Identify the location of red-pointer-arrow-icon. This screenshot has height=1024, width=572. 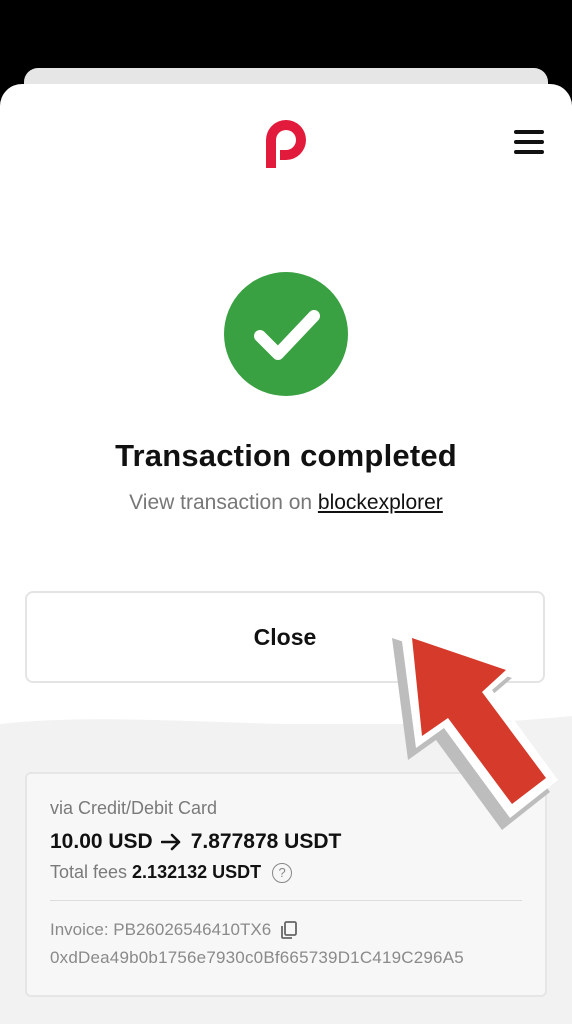
(475, 728).